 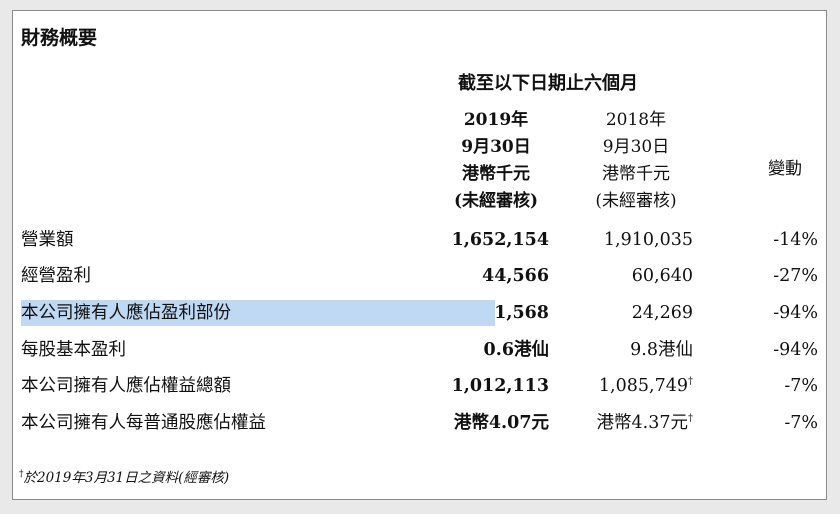 What do you see at coordinates (636, 120) in the screenshot?
I see `column-header-line: 2018年` at bounding box center [636, 120].